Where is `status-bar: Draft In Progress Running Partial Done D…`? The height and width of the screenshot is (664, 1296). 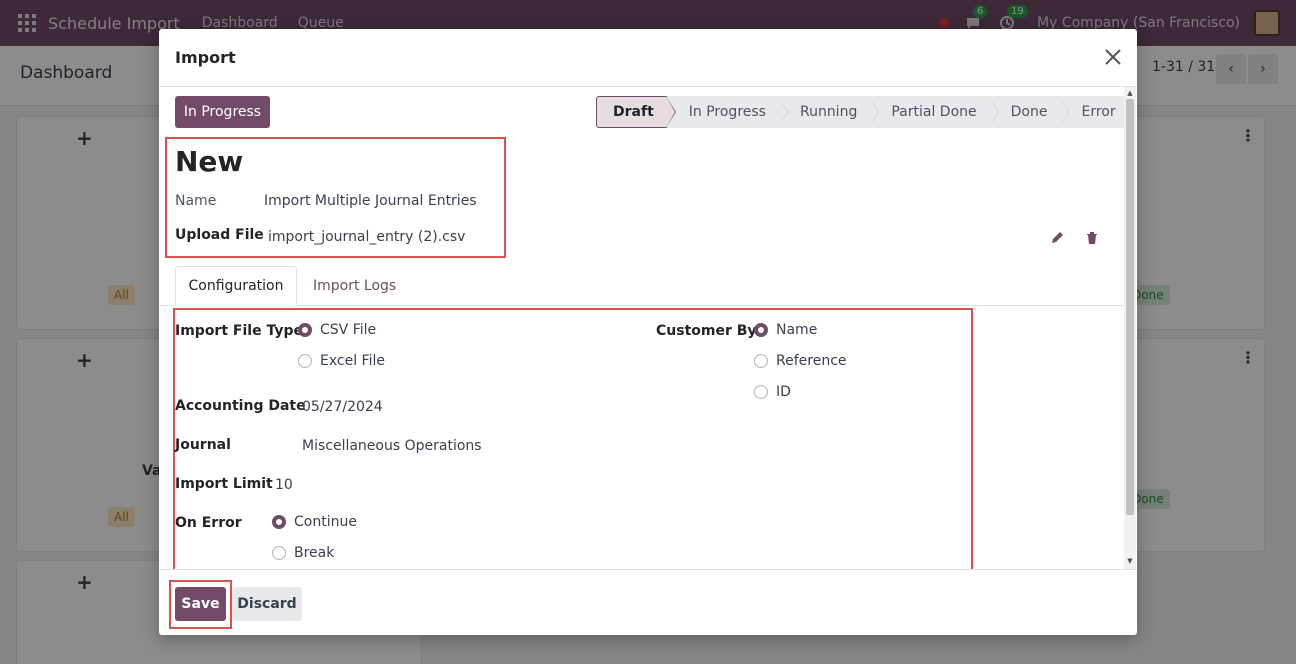 status-bar: Draft In Progress Running Partial Done D… is located at coordinates (862, 112).